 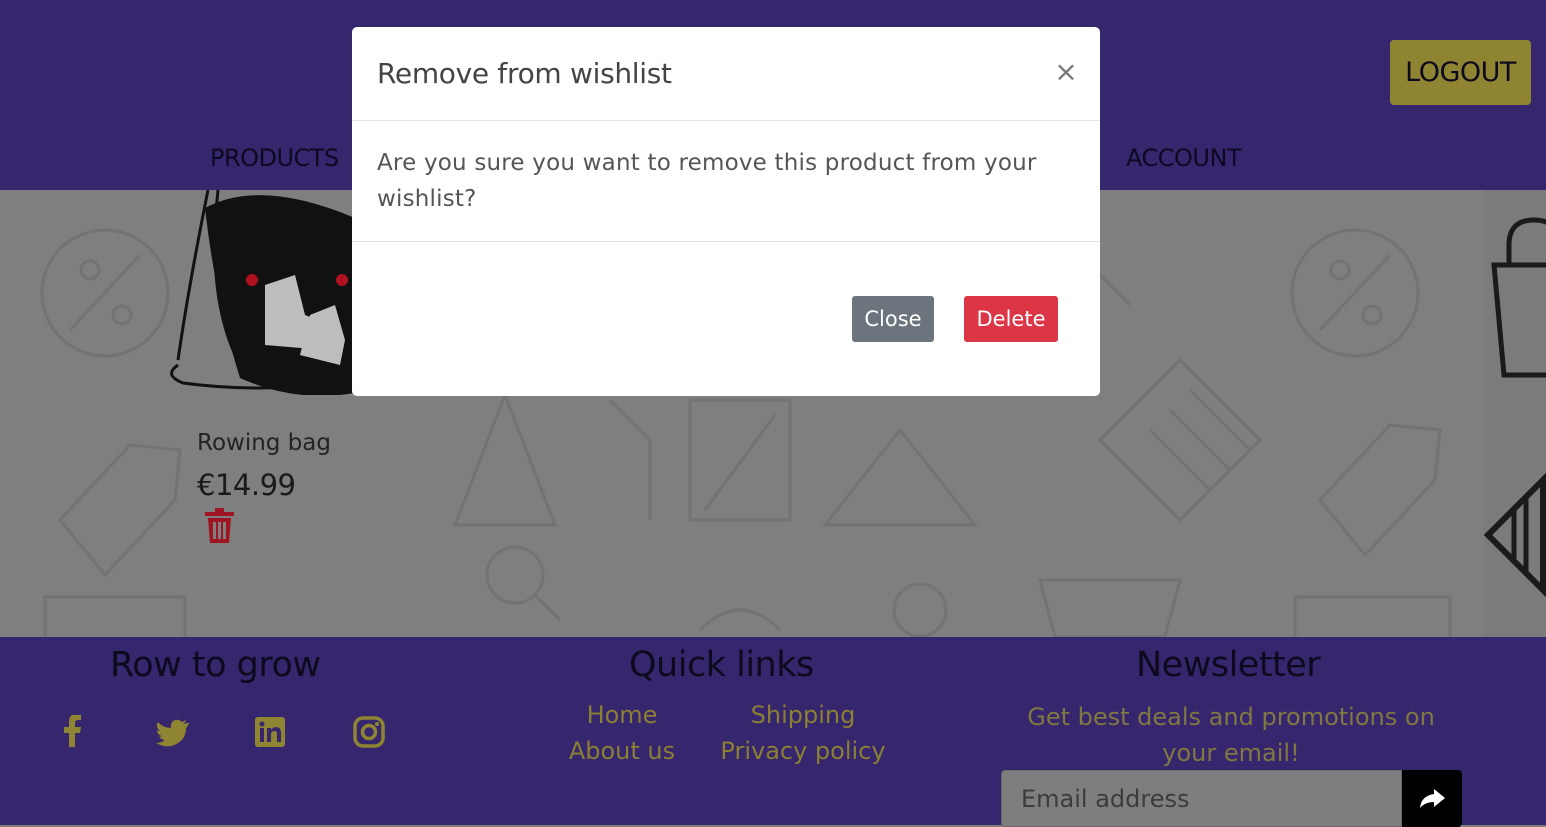 I want to click on linkedin-icon, so click(x=270, y=732).